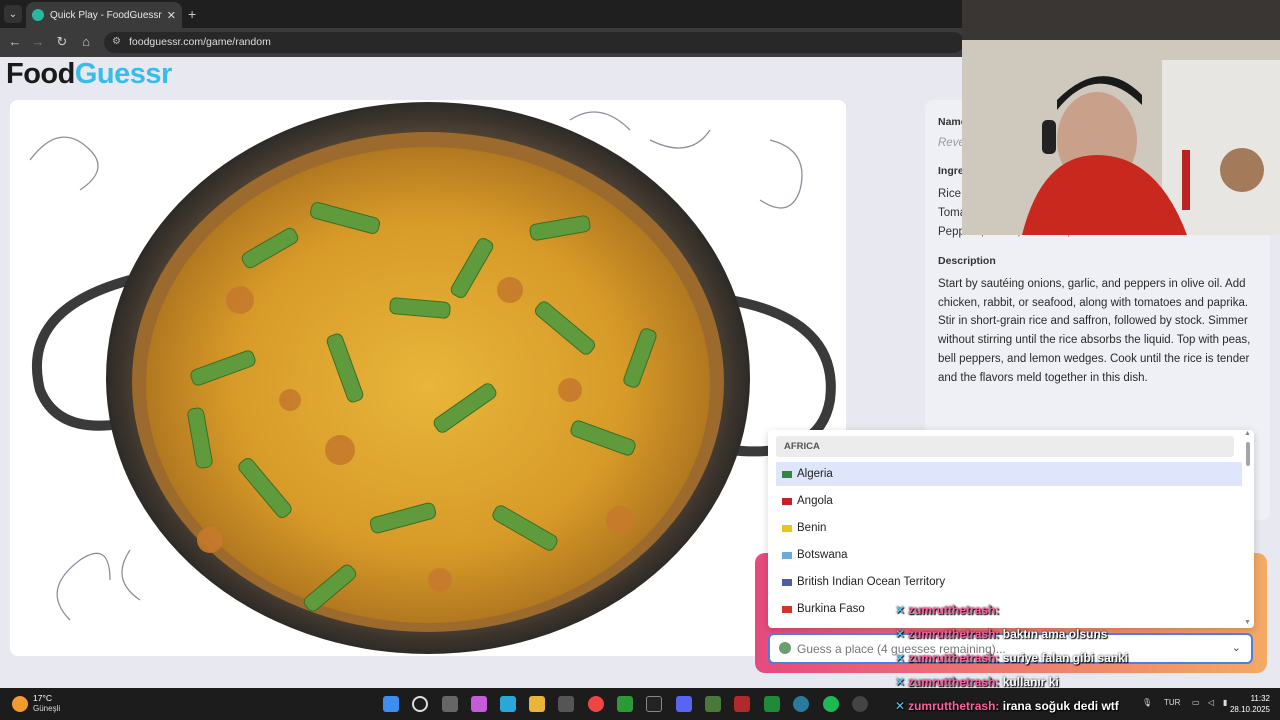 This screenshot has width=1280, height=720. I want to click on site-info-icon: ⚙, so click(116, 41).